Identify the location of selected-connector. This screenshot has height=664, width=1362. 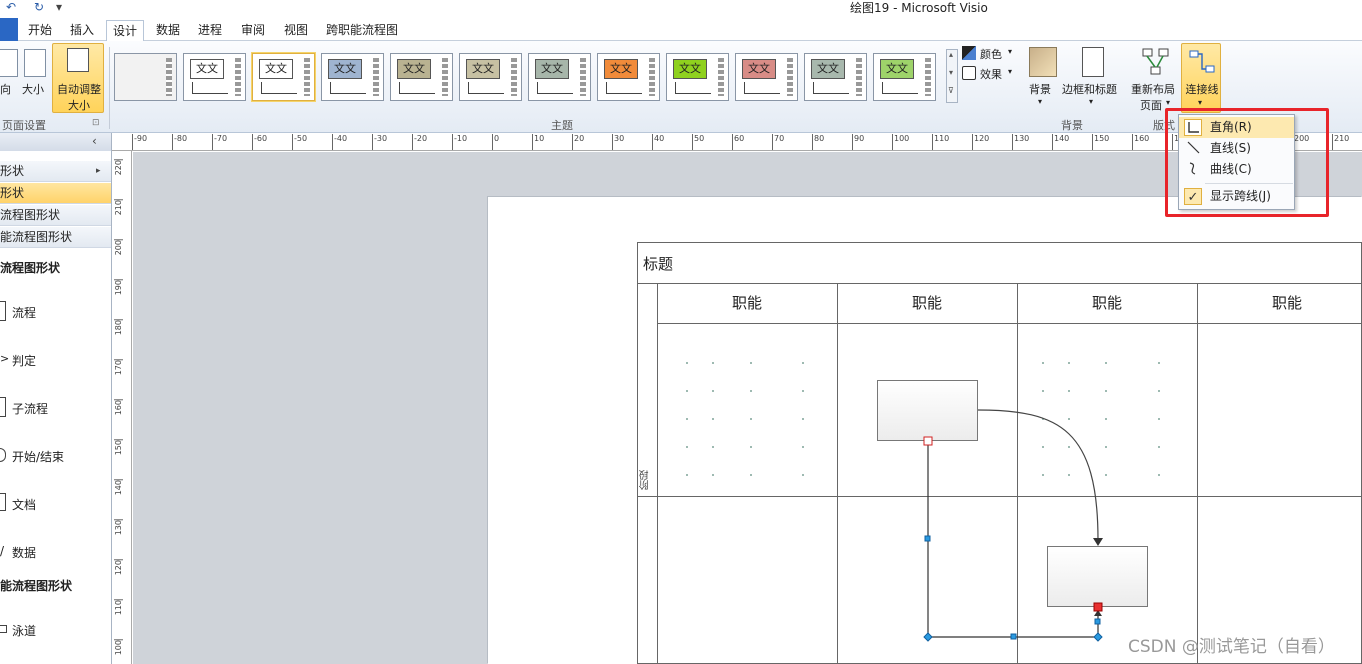
(1013, 539).